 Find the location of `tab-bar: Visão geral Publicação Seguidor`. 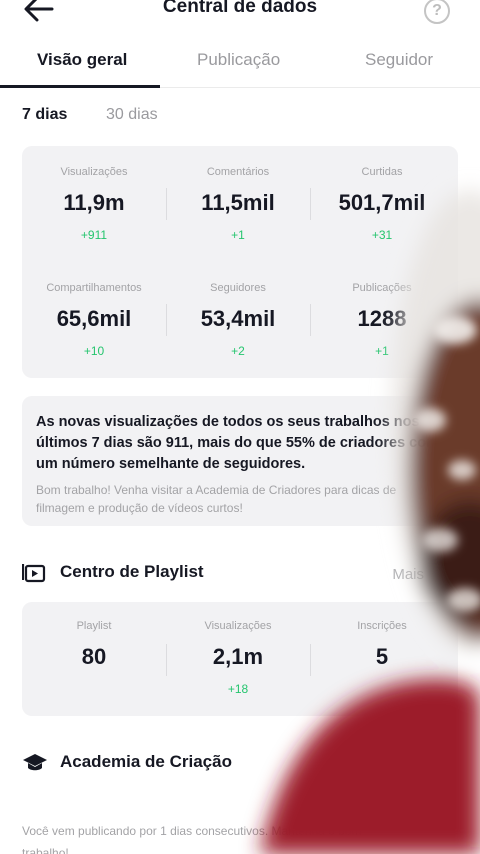

tab-bar: Visão geral Publicação Seguidor is located at coordinates (240, 62).